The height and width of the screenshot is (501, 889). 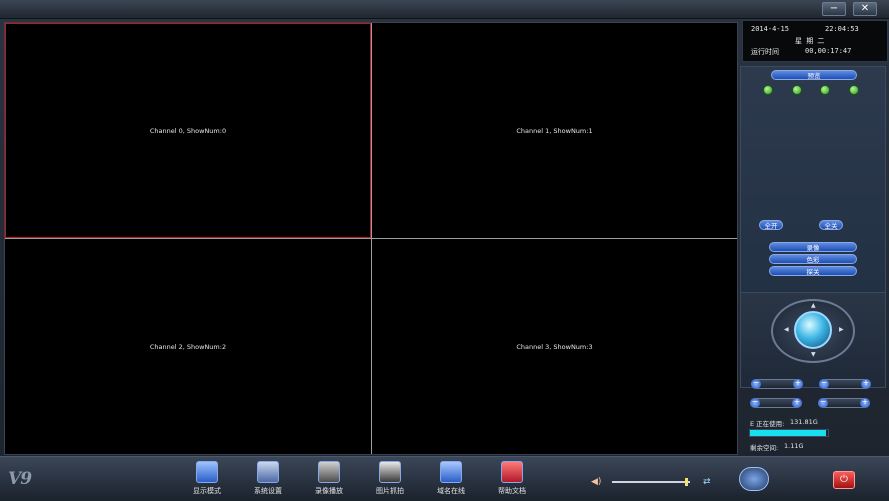 I want to click on zoom-adjust: − +, so click(x=777, y=384).